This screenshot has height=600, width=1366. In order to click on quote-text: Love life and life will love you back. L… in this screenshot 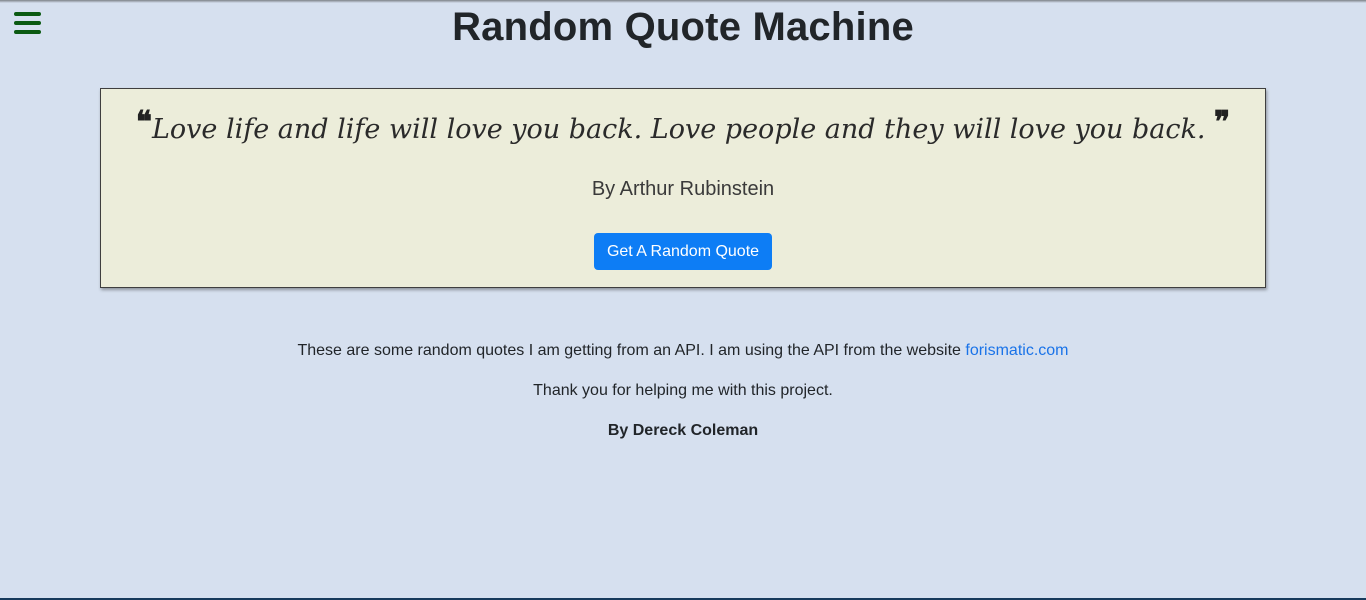, I will do `click(683, 129)`.